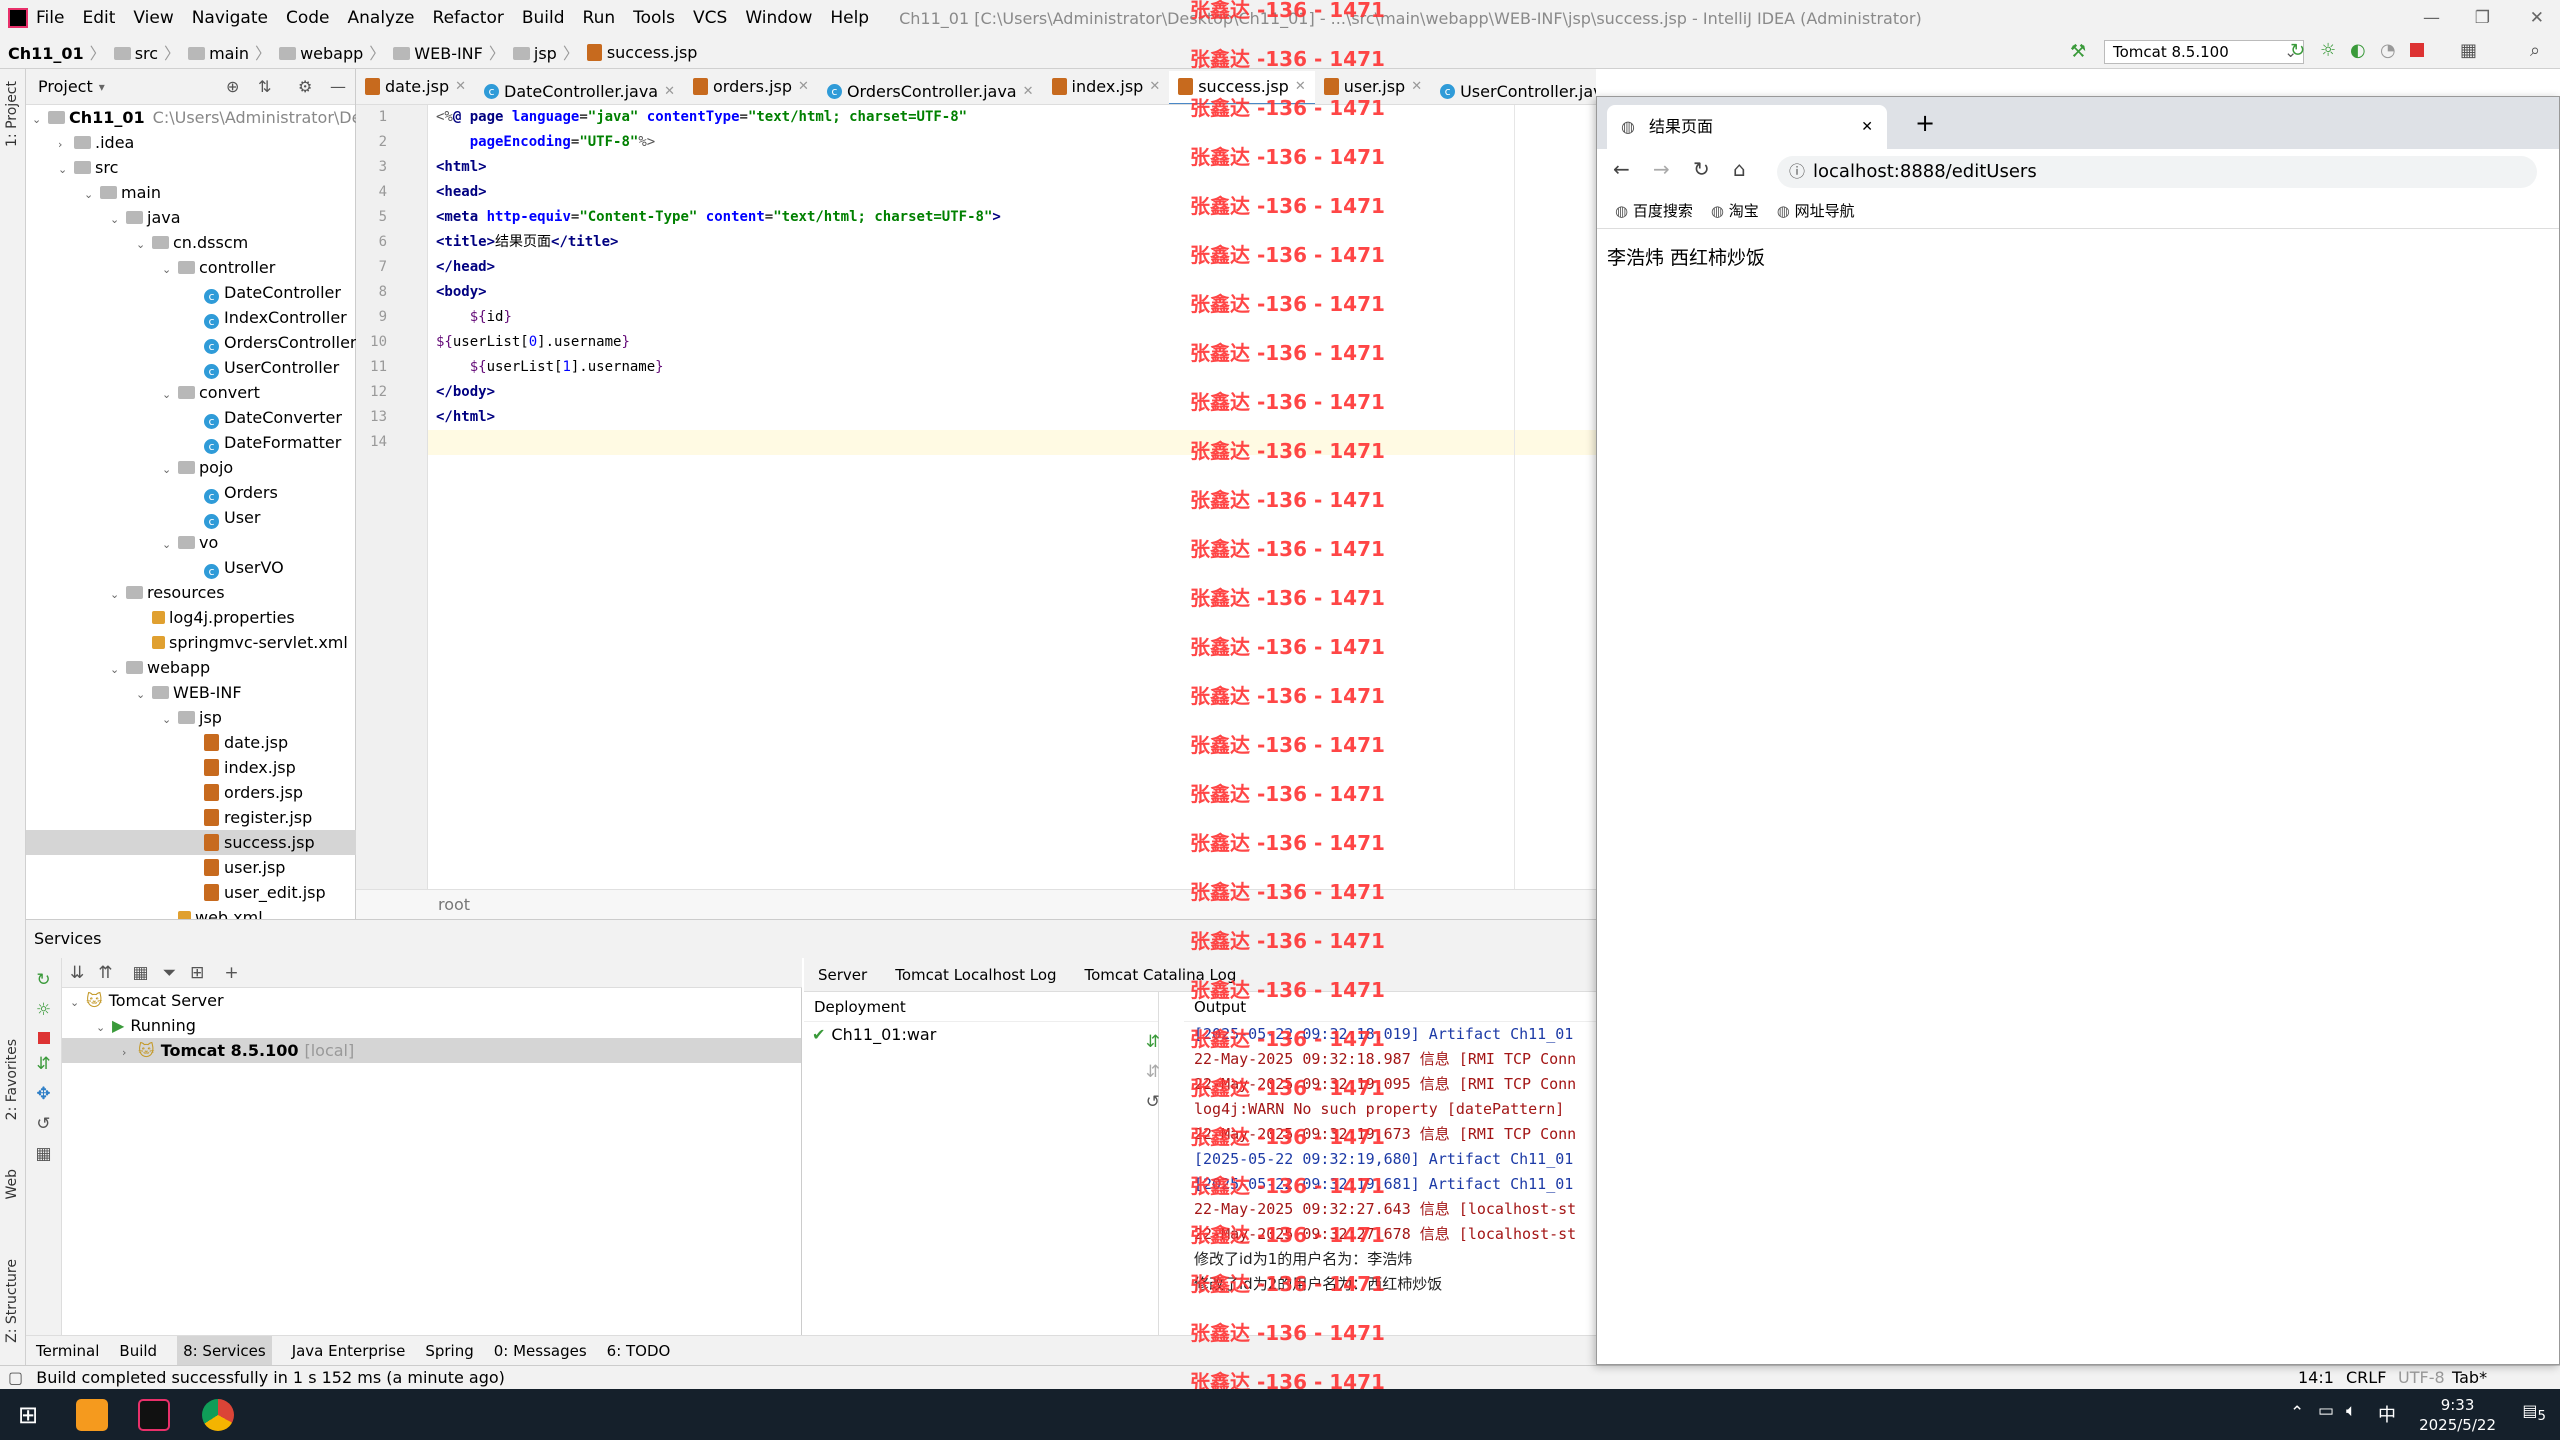 The image size is (2560, 1440). What do you see at coordinates (849, 18) in the screenshot?
I see `menu-help: Help` at bounding box center [849, 18].